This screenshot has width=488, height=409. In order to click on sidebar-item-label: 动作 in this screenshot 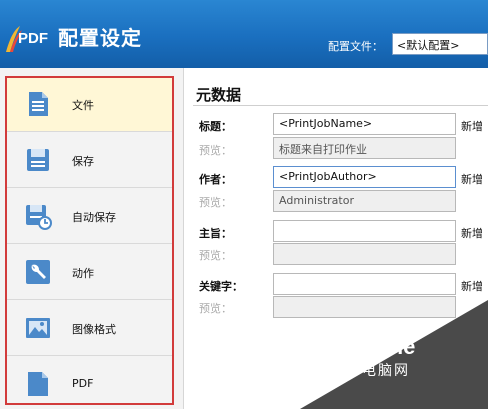, I will do `click(83, 273)`.